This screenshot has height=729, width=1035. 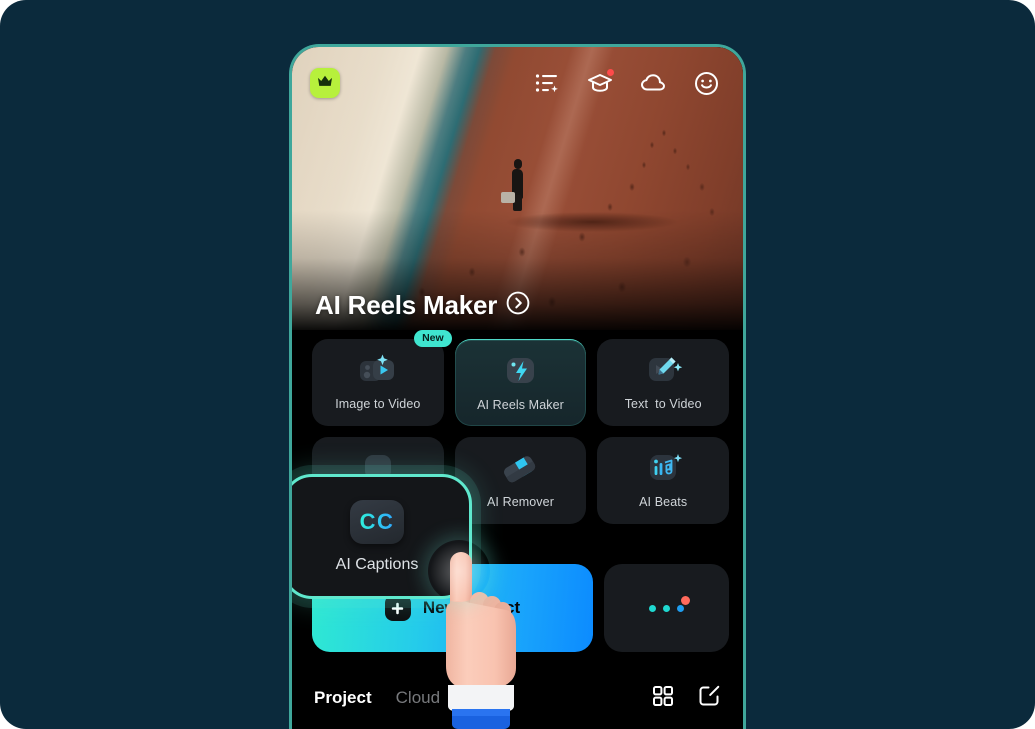 What do you see at coordinates (343, 698) in the screenshot?
I see `tab-project: Project` at bounding box center [343, 698].